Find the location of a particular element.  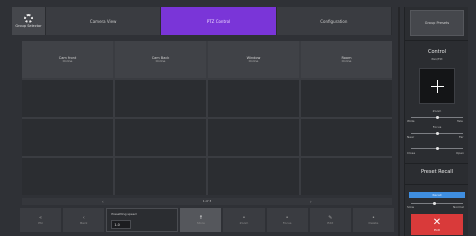

camera-tile: Cam Back Online is located at coordinates (160, 59).